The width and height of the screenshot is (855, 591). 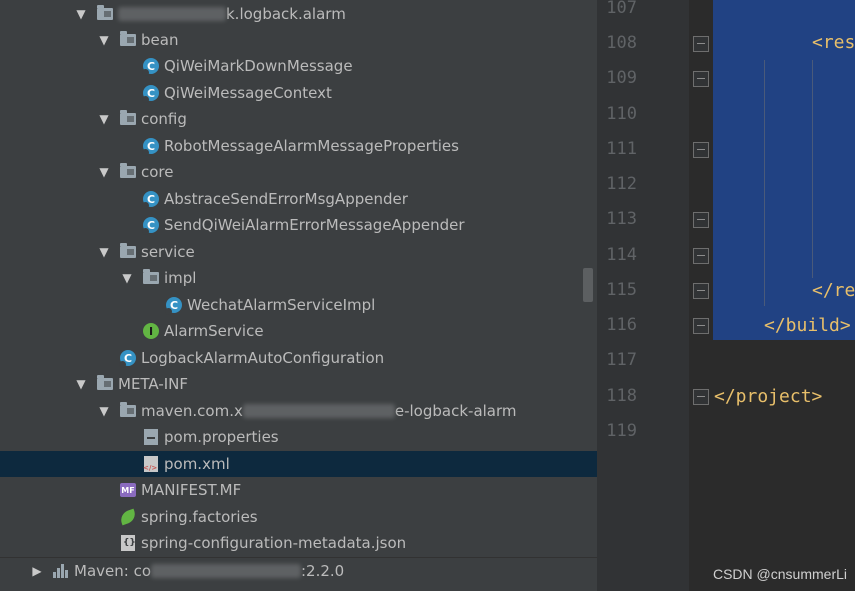 What do you see at coordinates (621, 396) in the screenshot?
I see `line-number: 118` at bounding box center [621, 396].